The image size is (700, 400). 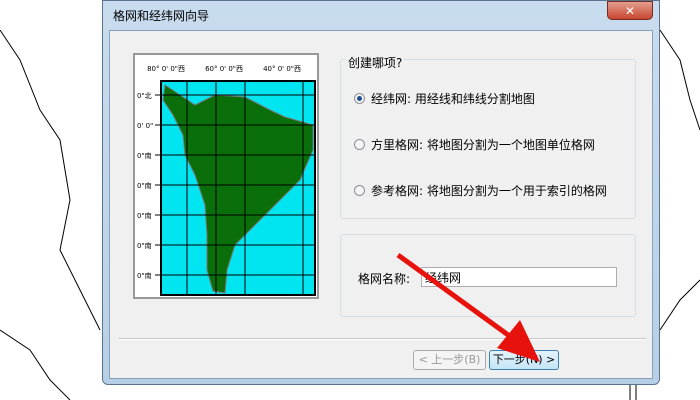 I want to click on name-group: 格网名称:, so click(x=488, y=275).